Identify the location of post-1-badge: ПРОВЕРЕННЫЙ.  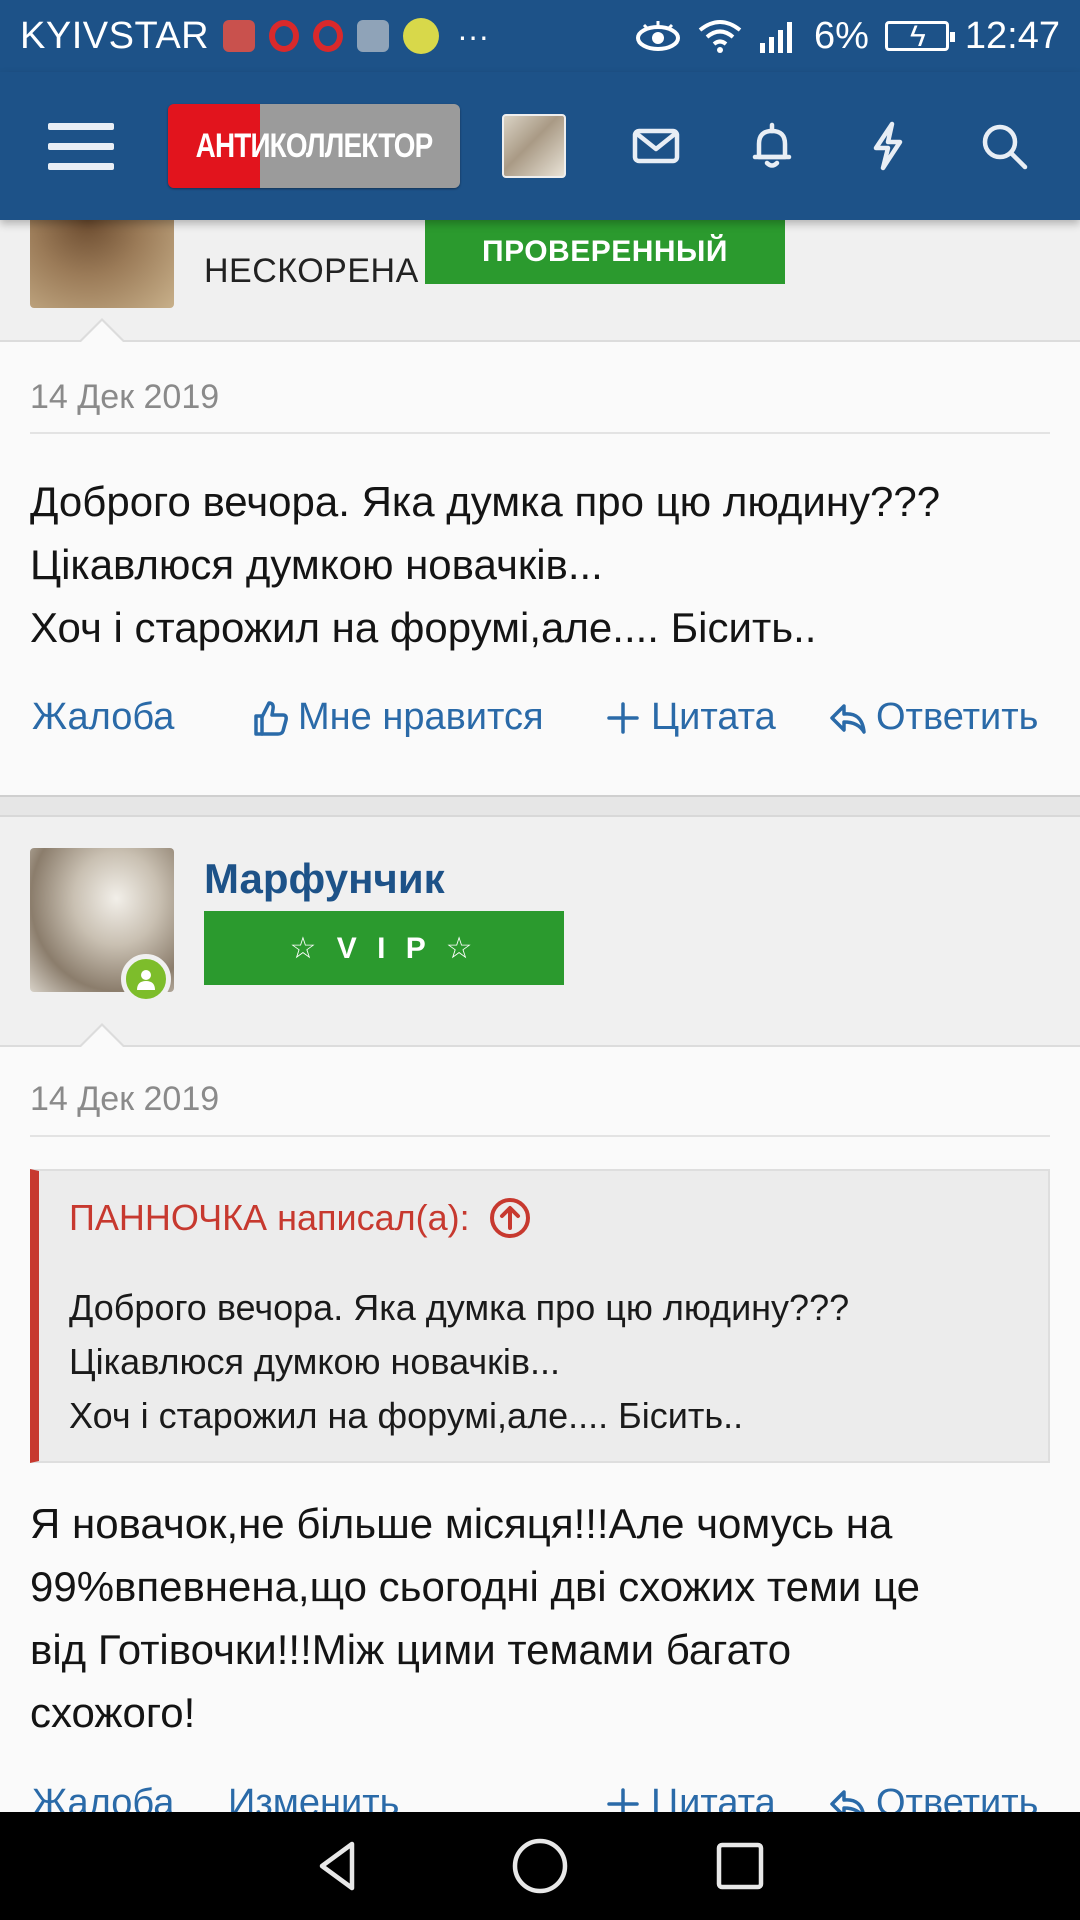
(605, 252).